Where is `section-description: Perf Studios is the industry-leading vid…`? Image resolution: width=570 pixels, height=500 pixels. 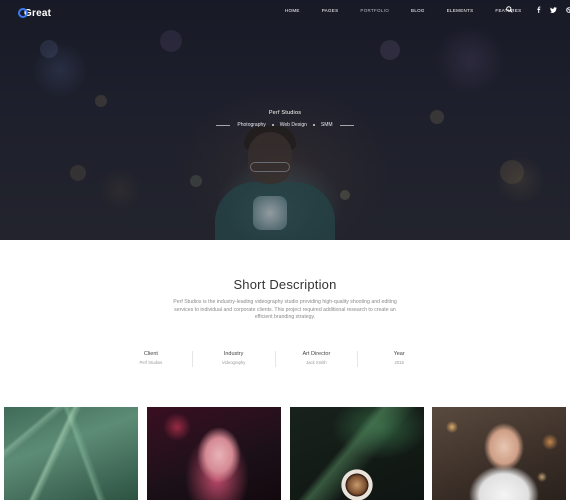 section-description: Perf Studios is the industry-leading vid… is located at coordinates (285, 309).